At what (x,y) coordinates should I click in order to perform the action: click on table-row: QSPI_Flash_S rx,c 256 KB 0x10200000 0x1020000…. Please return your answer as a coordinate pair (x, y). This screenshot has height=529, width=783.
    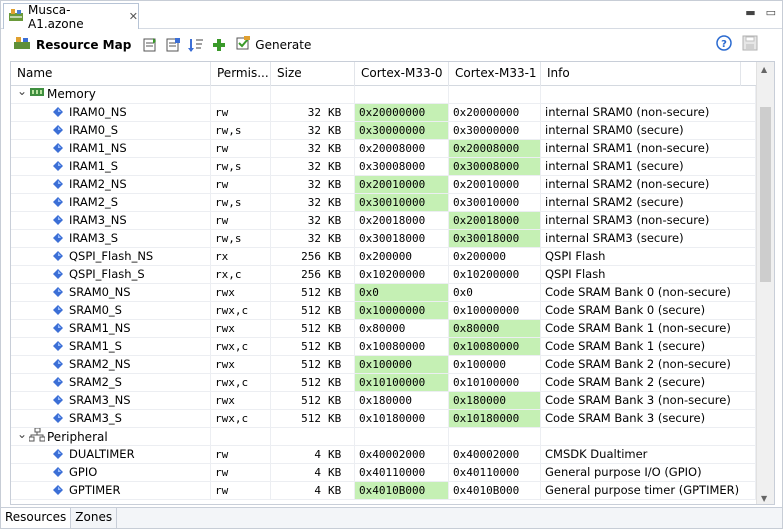
    Looking at the image, I should click on (383, 275).